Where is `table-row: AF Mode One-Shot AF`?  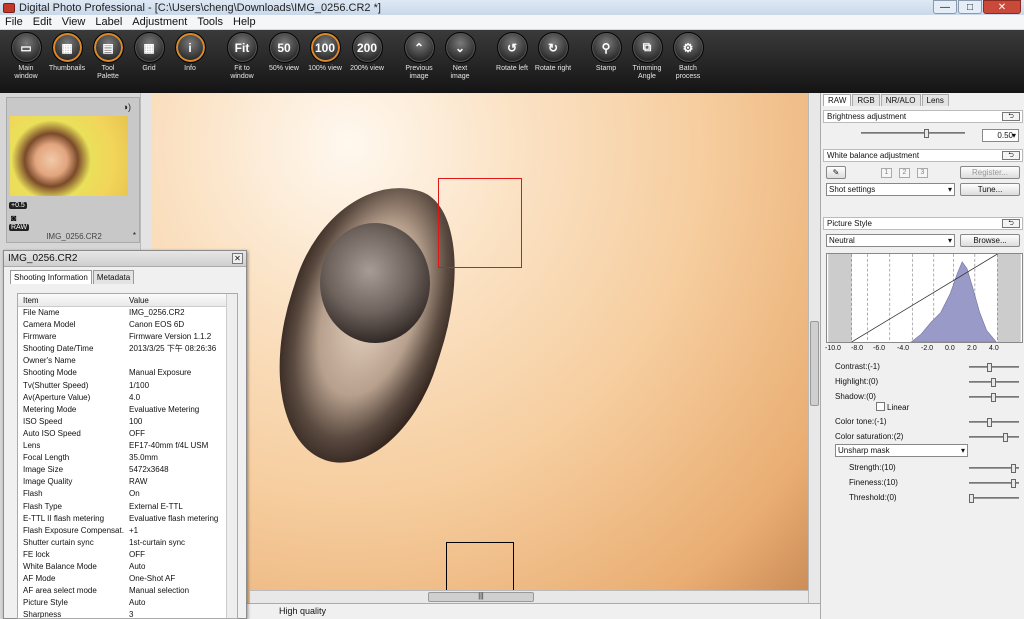 table-row: AF Mode One-Shot AF is located at coordinates (127, 579).